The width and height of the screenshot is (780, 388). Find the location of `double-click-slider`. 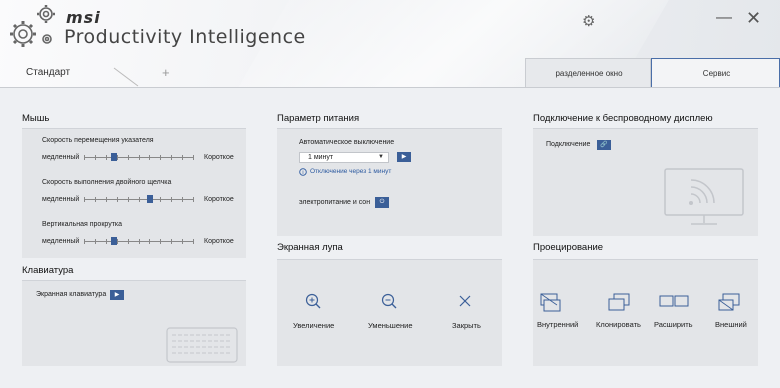

double-click-slider is located at coordinates (139, 199).